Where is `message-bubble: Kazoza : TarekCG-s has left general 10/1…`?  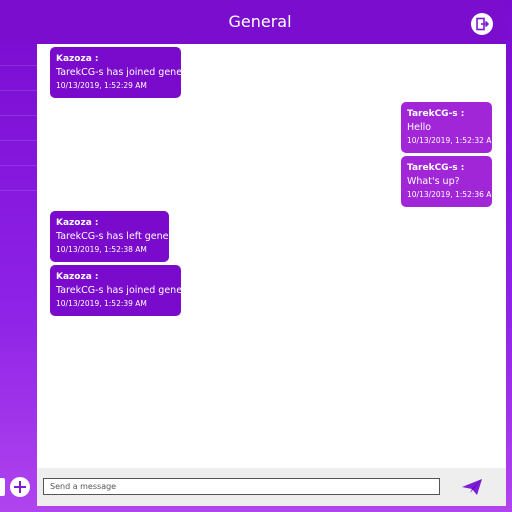 message-bubble: Kazoza : TarekCG-s has left general 10/1… is located at coordinates (115, 236).